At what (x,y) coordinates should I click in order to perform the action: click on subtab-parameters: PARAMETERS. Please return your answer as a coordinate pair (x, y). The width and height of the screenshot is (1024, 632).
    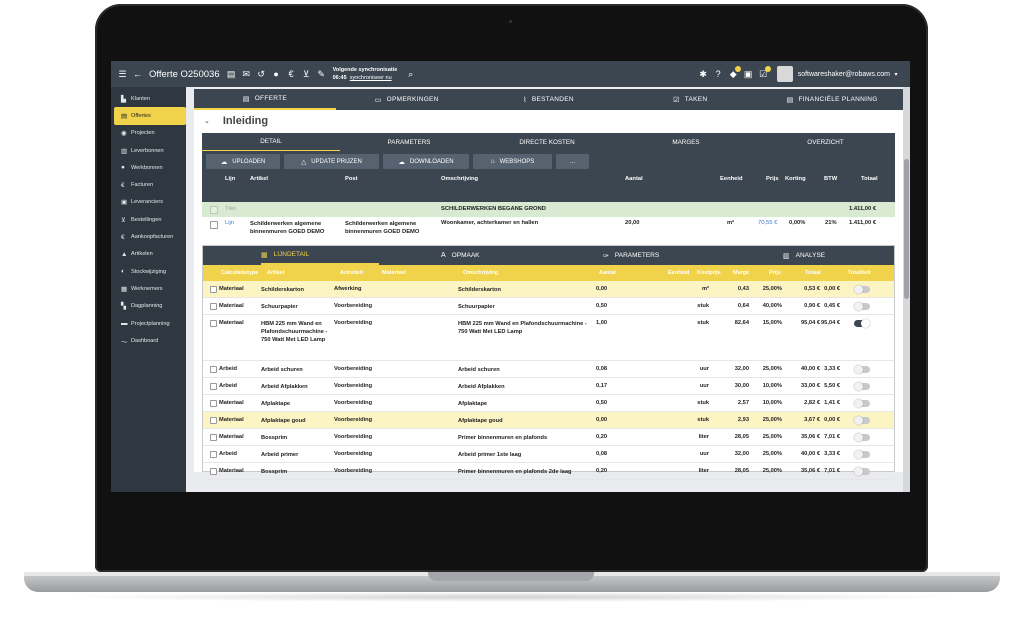
    Looking at the image, I should click on (409, 142).